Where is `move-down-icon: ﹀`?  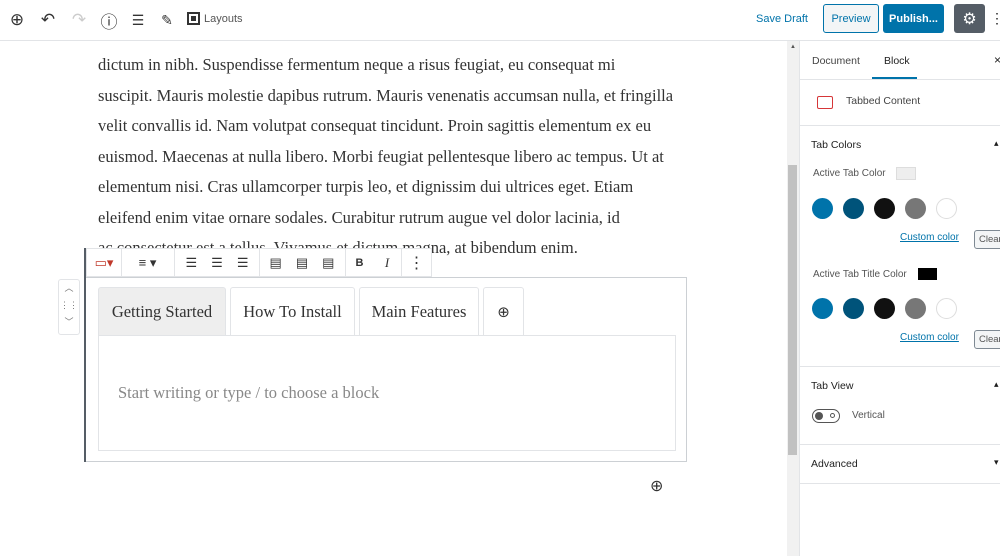 move-down-icon: ﹀ is located at coordinates (69, 322).